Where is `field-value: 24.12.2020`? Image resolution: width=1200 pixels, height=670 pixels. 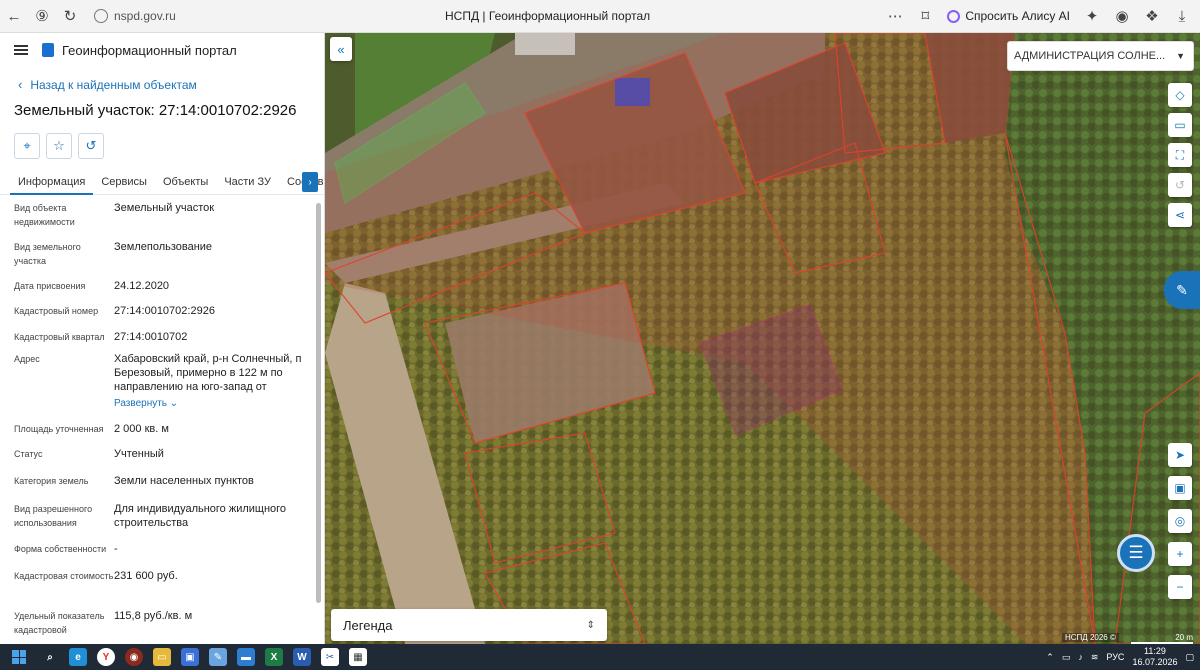
field-value: 24.12.2020 is located at coordinates (142, 286).